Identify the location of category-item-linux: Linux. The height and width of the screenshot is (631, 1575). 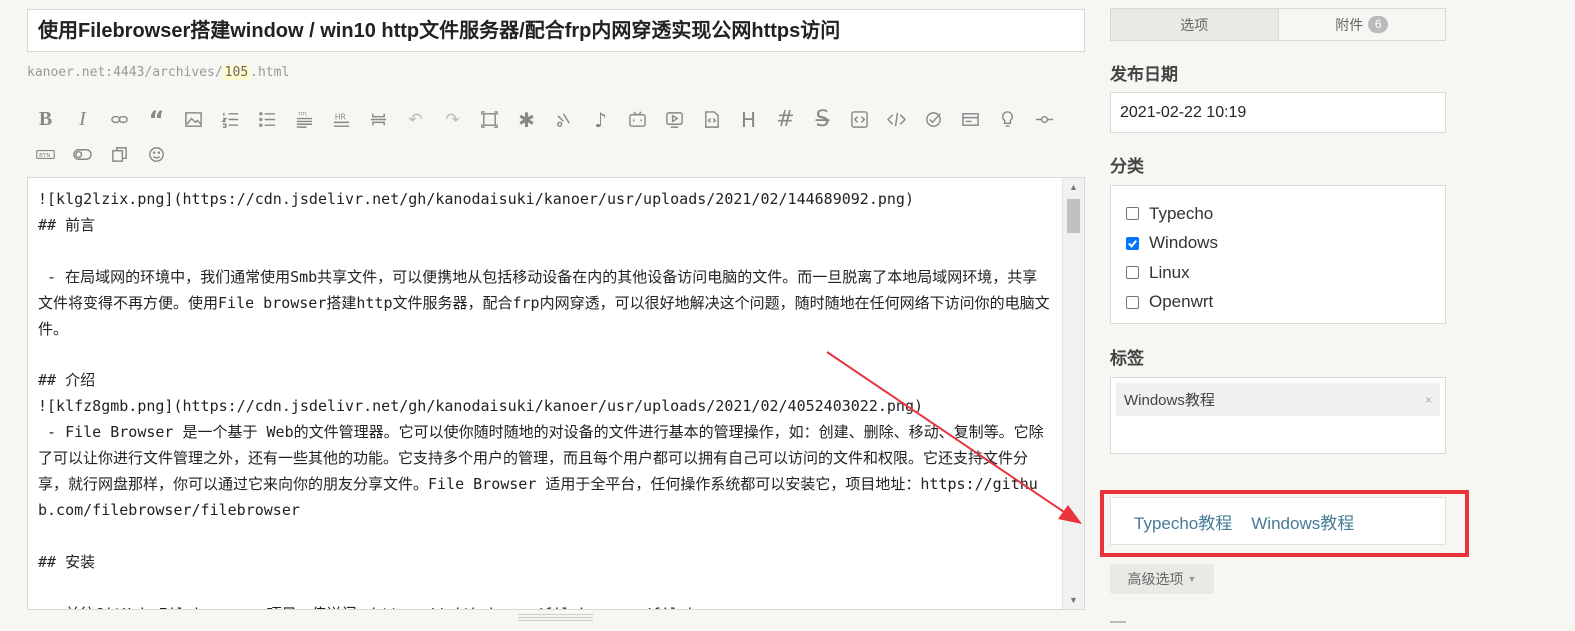
(1285, 273).